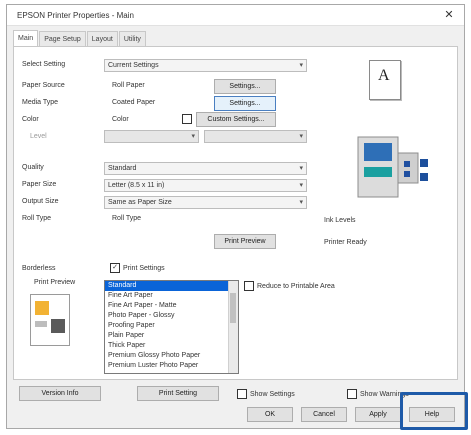 The width and height of the screenshot is (471, 435). I want to click on printer-side-unit, so click(408, 168).